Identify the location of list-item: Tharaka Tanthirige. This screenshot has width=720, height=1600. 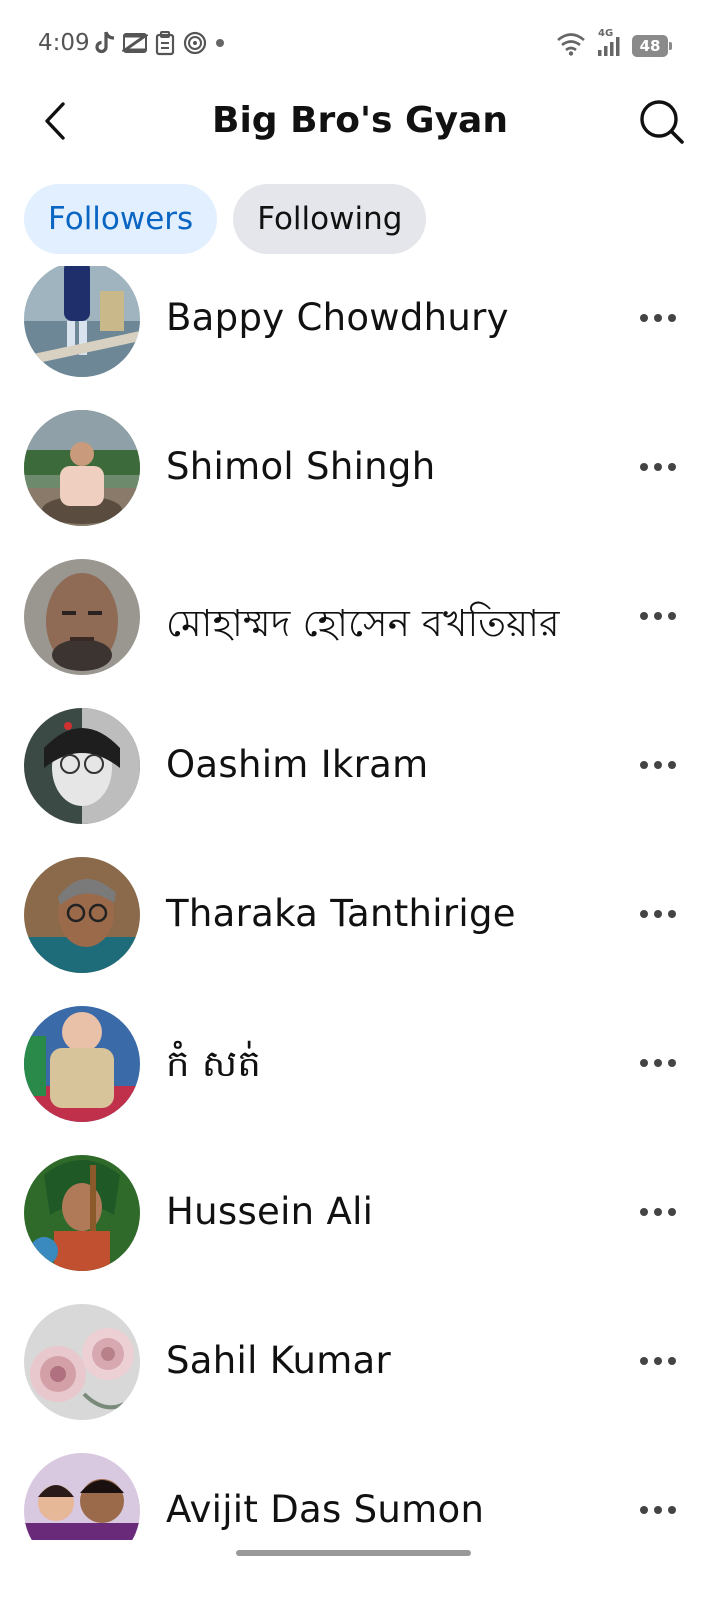
(360, 914).